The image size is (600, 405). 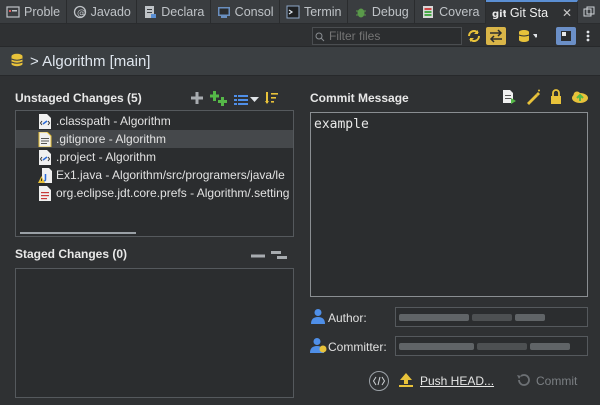 What do you see at coordinates (567, 13) in the screenshot?
I see `close-icon: ✕` at bounding box center [567, 13].